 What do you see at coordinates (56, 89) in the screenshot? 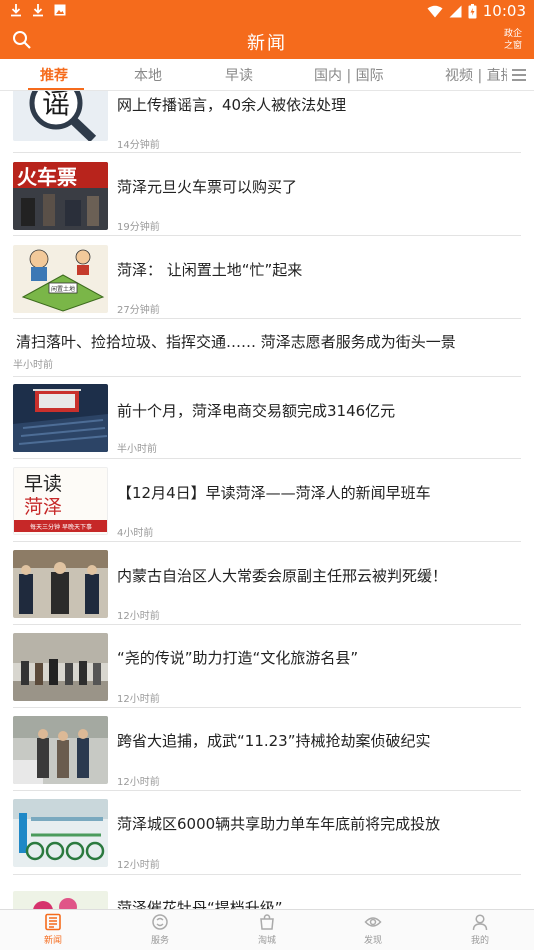
I see `active-tab-indicator` at bounding box center [56, 89].